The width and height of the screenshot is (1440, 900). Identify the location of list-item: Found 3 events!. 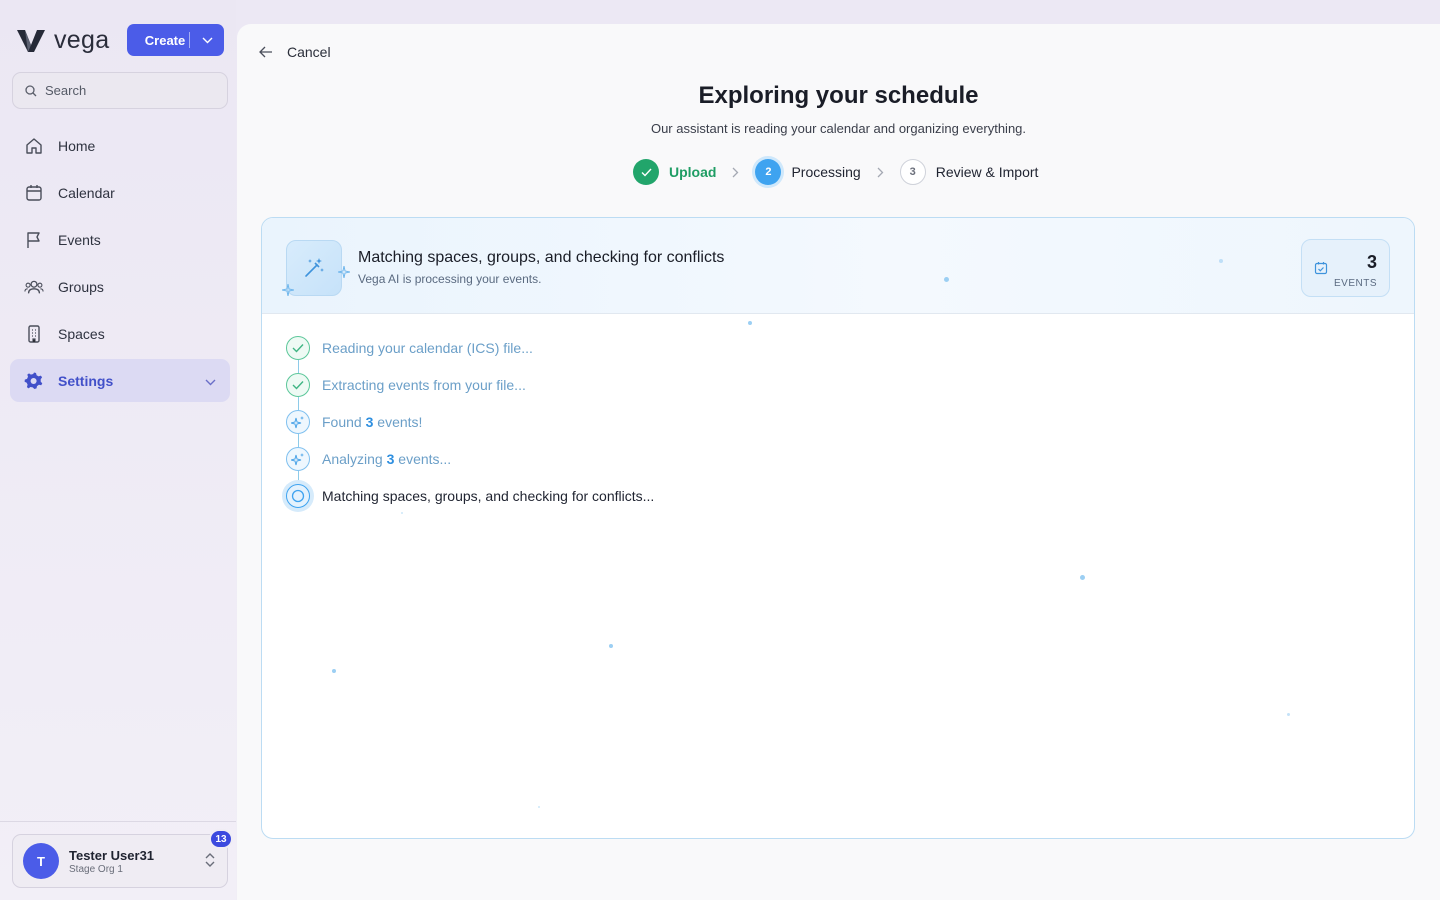
(470, 428).